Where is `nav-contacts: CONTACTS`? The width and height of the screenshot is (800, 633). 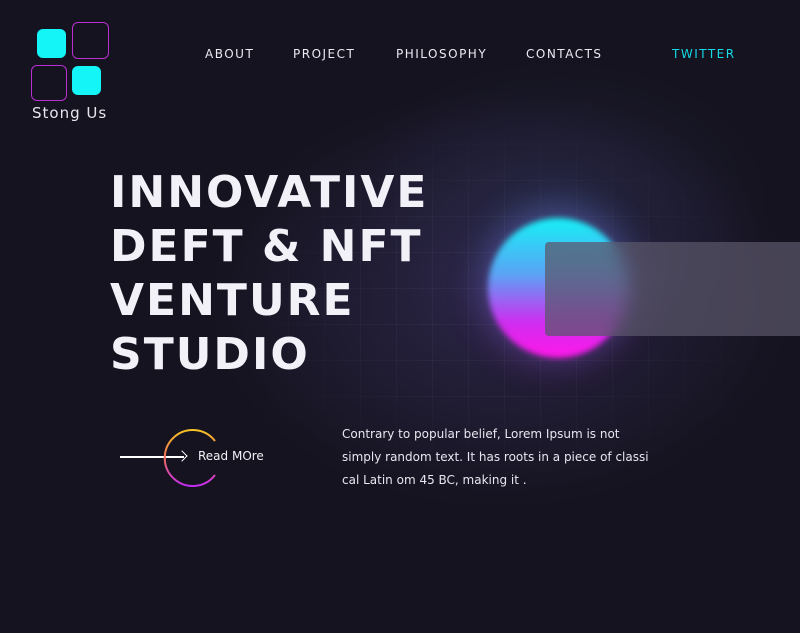 nav-contacts: CONTACTS is located at coordinates (564, 54).